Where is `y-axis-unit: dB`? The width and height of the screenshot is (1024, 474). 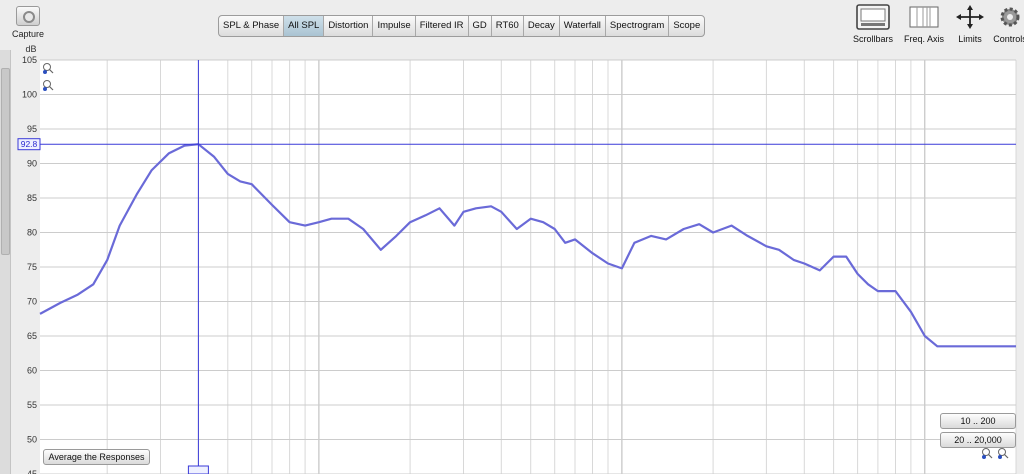
y-axis-unit: dB is located at coordinates (30, 49).